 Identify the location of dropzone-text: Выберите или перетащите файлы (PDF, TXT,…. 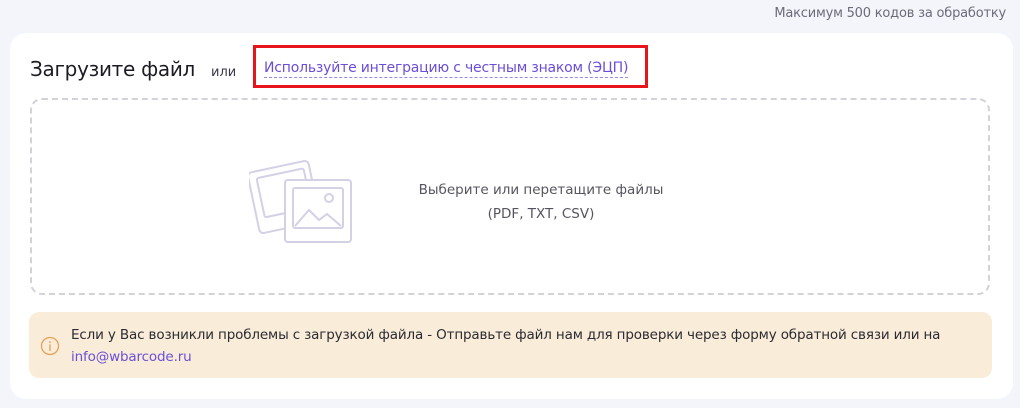
(541, 202).